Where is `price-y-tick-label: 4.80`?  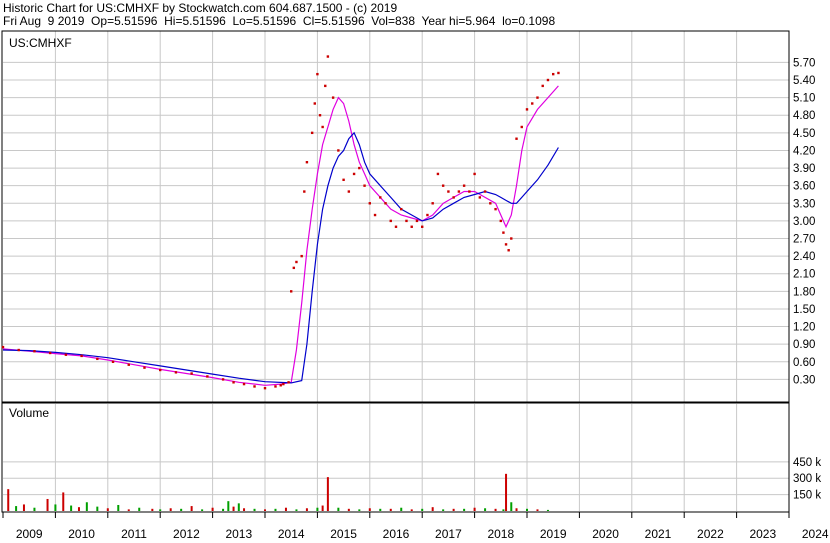
price-y-tick-label: 4.80 is located at coordinates (804, 116).